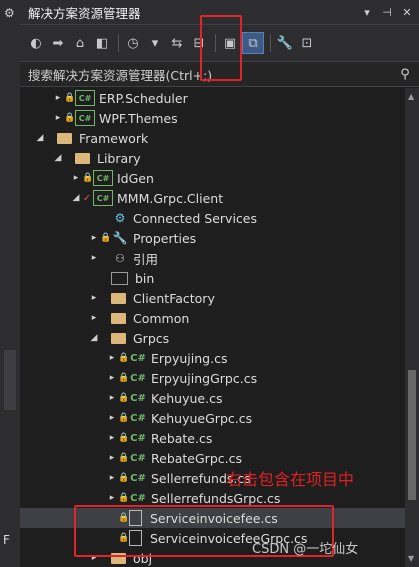  I want to click on close-icon: ✕, so click(407, 12).